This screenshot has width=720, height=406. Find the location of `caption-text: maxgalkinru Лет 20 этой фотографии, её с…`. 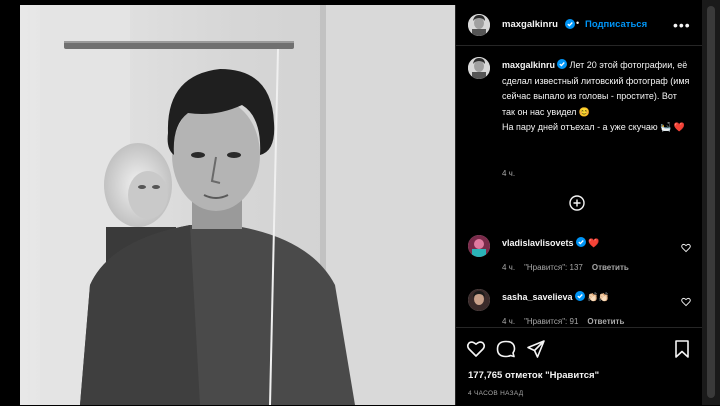

caption-text: maxgalkinru Лет 20 этой фотографии, её с… is located at coordinates (597, 97).